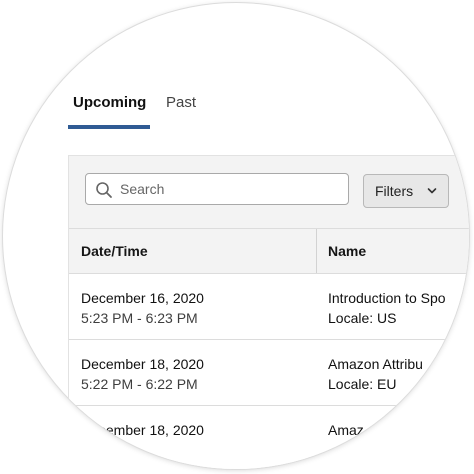 The height and width of the screenshot is (474, 474). I want to click on event-name: Amazon Attribu, so click(375, 364).